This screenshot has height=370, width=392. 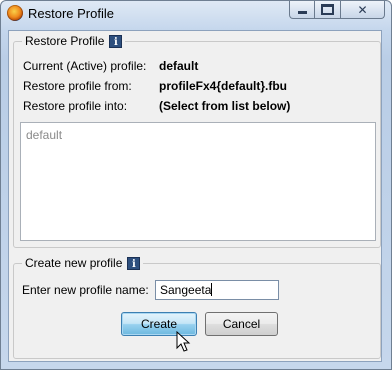 I want to click on restore-from-value: profileFx4{default}.fbu, so click(x=223, y=86).